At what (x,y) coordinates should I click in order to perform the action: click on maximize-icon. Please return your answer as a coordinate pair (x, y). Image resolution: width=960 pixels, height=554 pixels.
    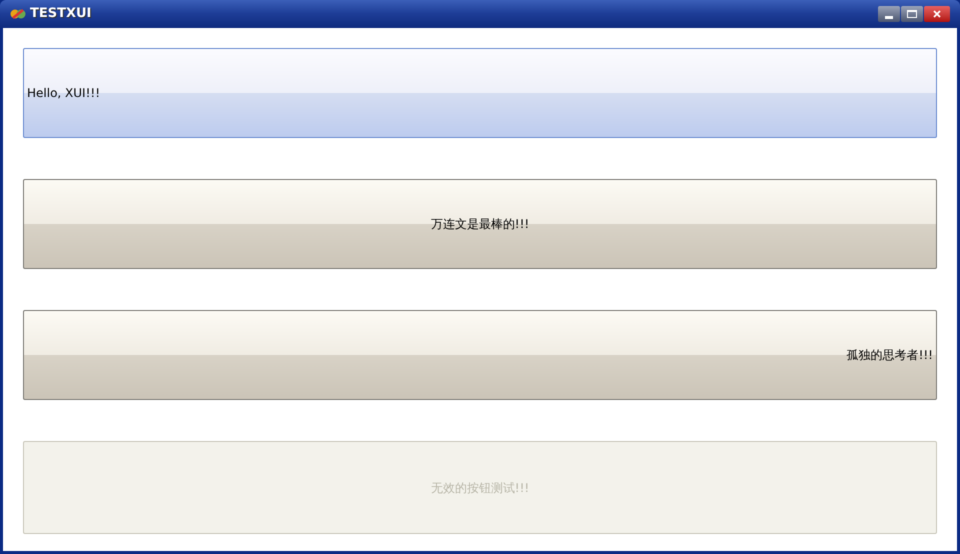
    Looking at the image, I should click on (912, 14).